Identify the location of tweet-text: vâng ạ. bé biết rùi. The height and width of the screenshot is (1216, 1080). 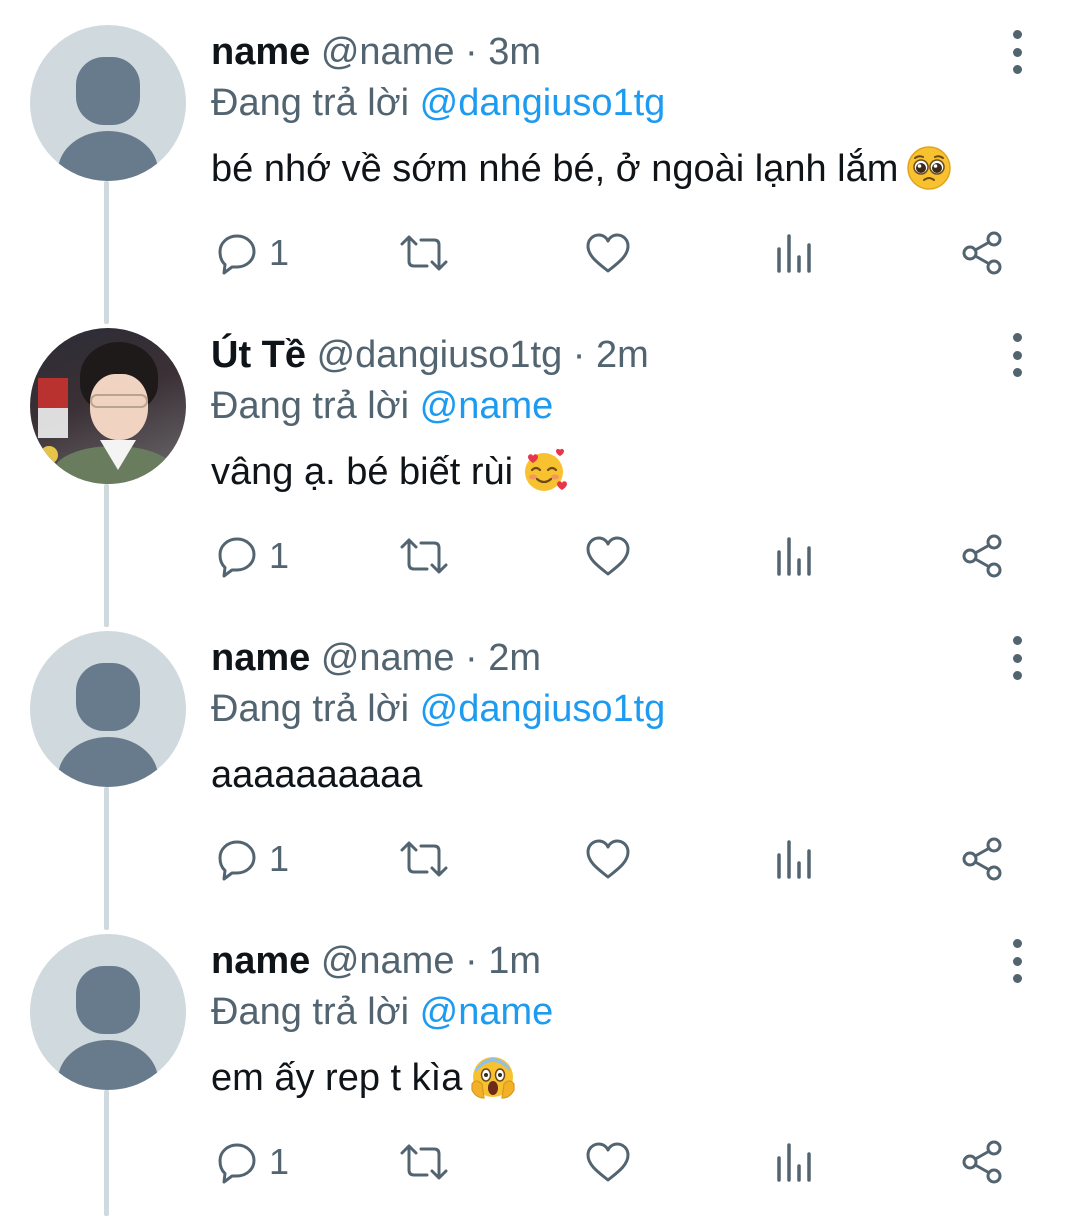
(389, 472).